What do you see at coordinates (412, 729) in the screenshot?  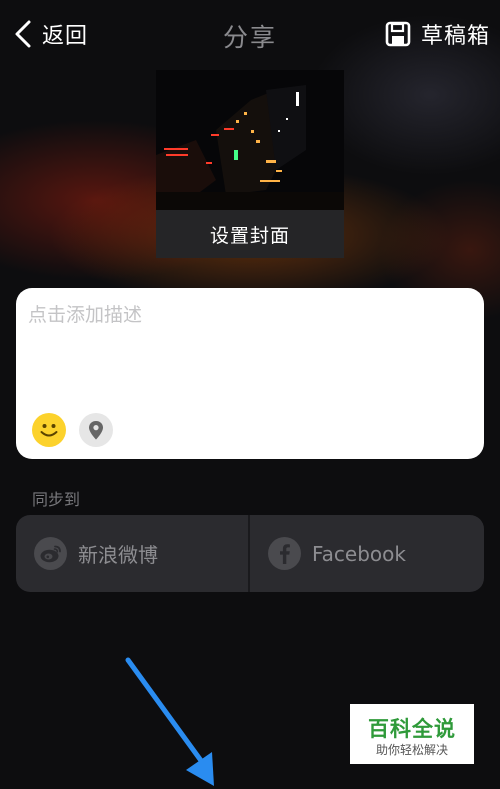 I see `watermark-title: 百科全说` at bounding box center [412, 729].